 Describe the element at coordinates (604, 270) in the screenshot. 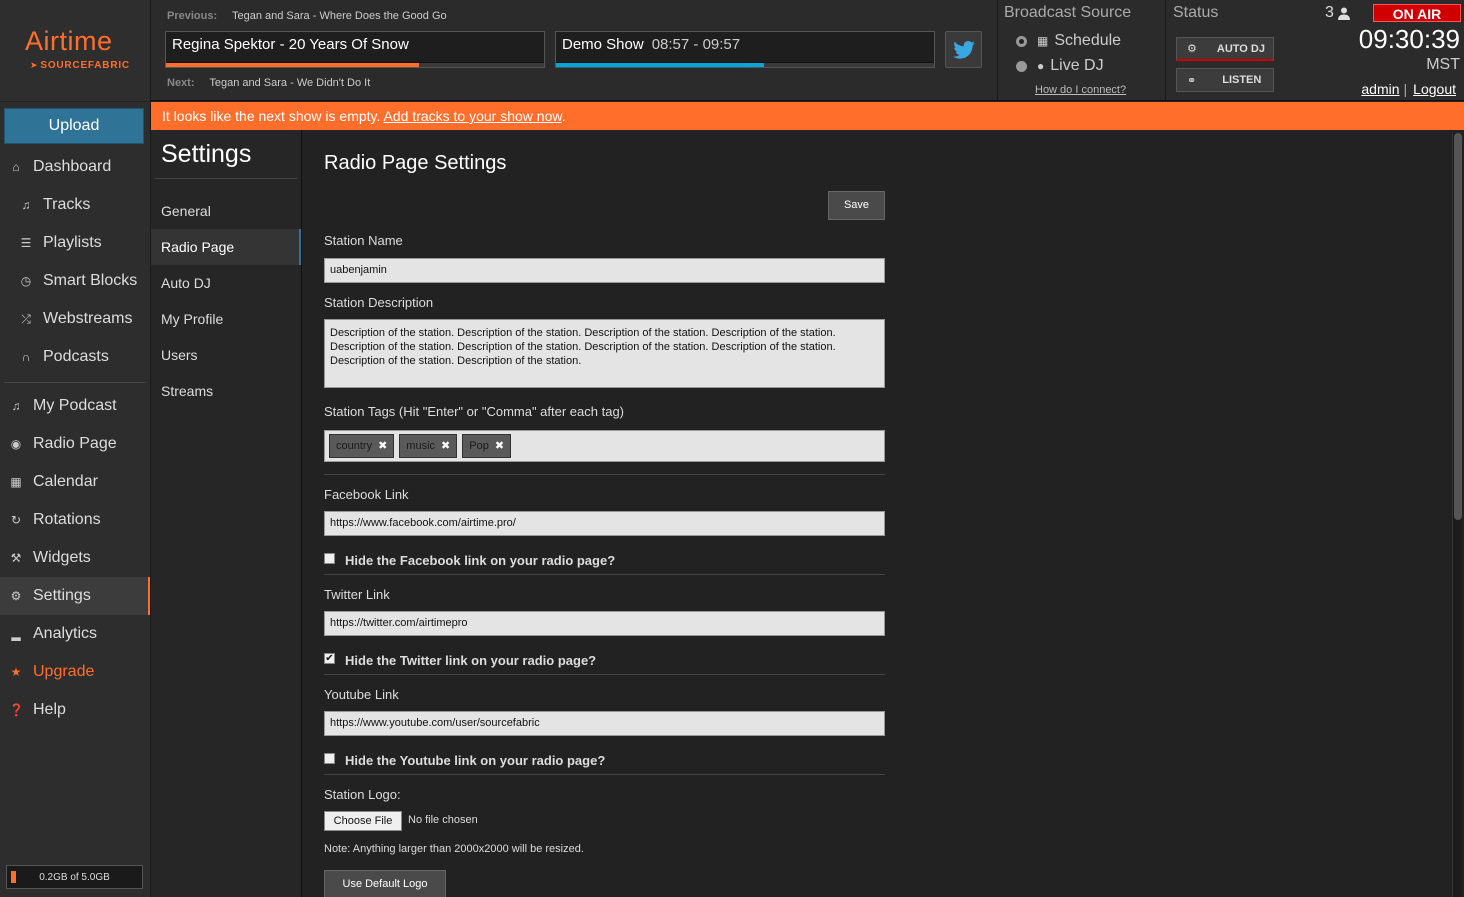

I see `station-name-input: uabenjamin` at that location.